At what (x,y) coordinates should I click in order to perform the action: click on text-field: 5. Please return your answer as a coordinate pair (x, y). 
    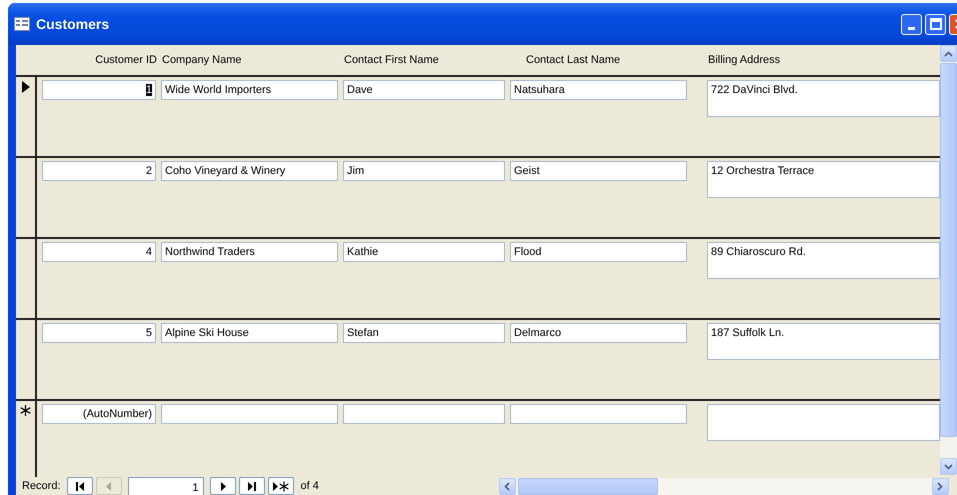
    Looking at the image, I should click on (99, 333).